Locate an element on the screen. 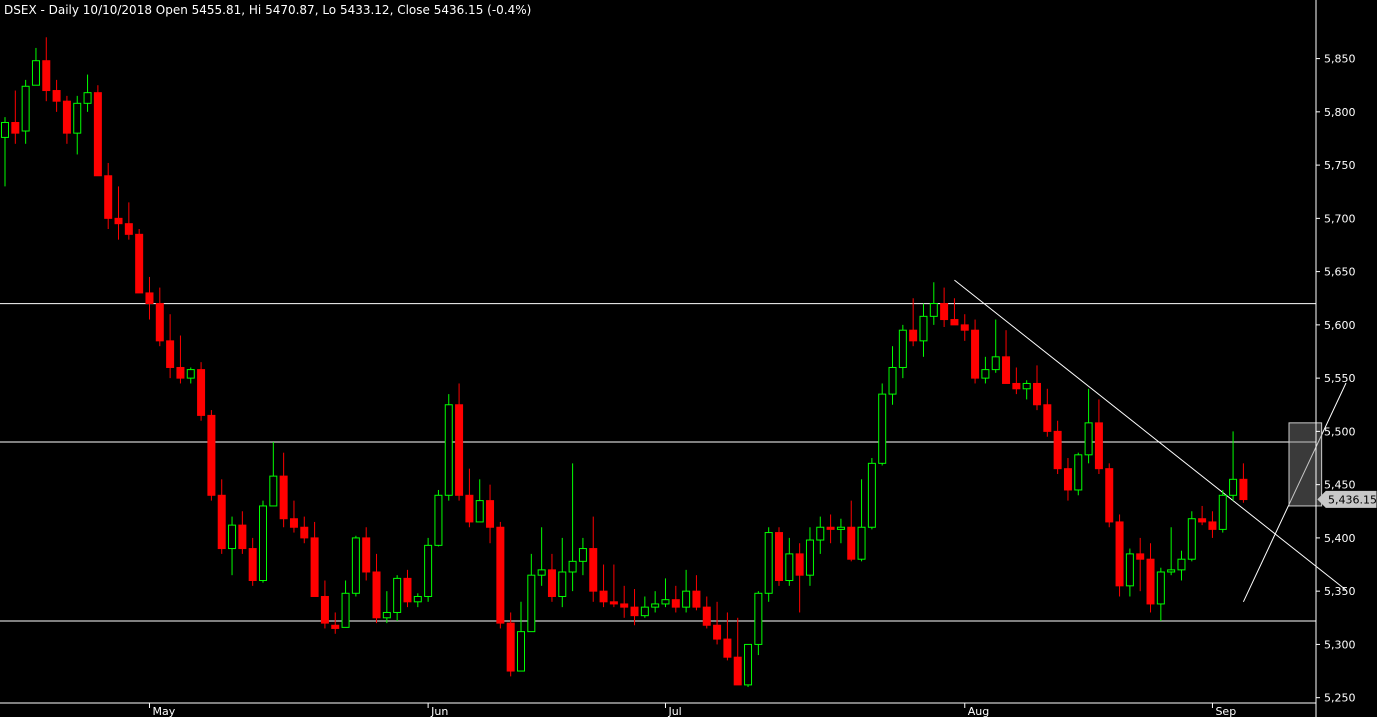 Image resolution: width=1377 pixels, height=717 pixels. x-tick-label: May is located at coordinates (163, 711).